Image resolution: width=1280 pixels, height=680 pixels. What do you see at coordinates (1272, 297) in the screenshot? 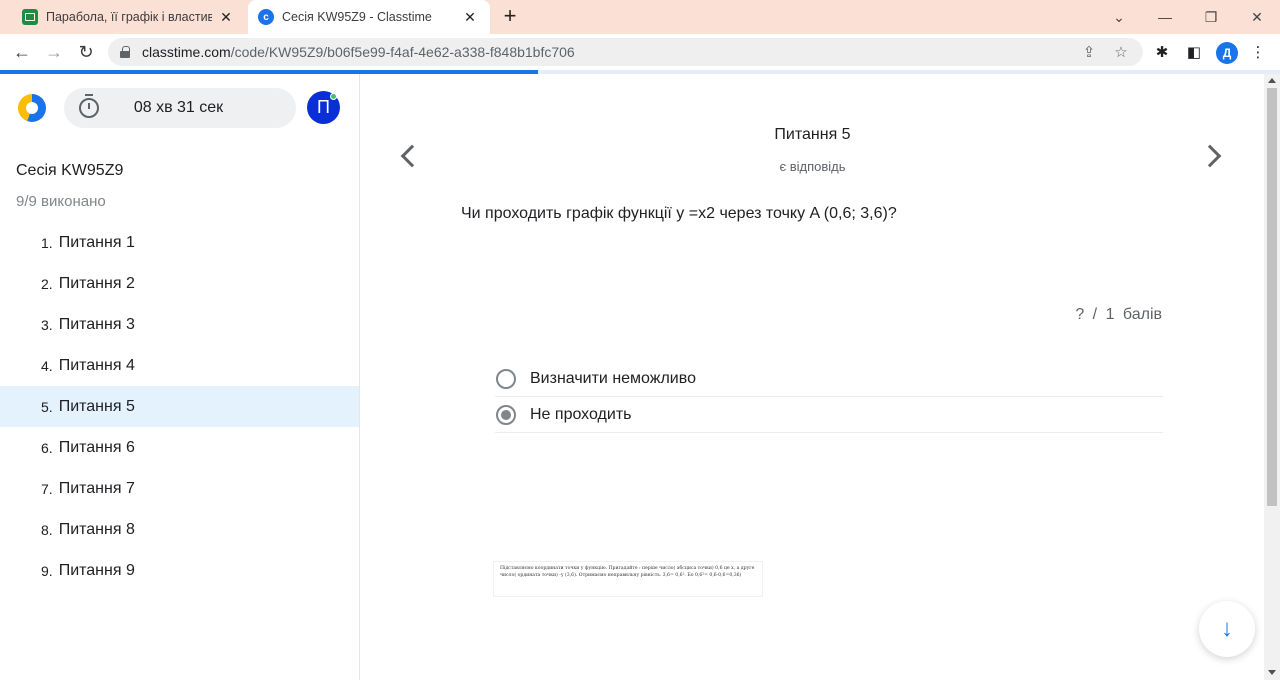
I see `scroll-thumb` at bounding box center [1272, 297].